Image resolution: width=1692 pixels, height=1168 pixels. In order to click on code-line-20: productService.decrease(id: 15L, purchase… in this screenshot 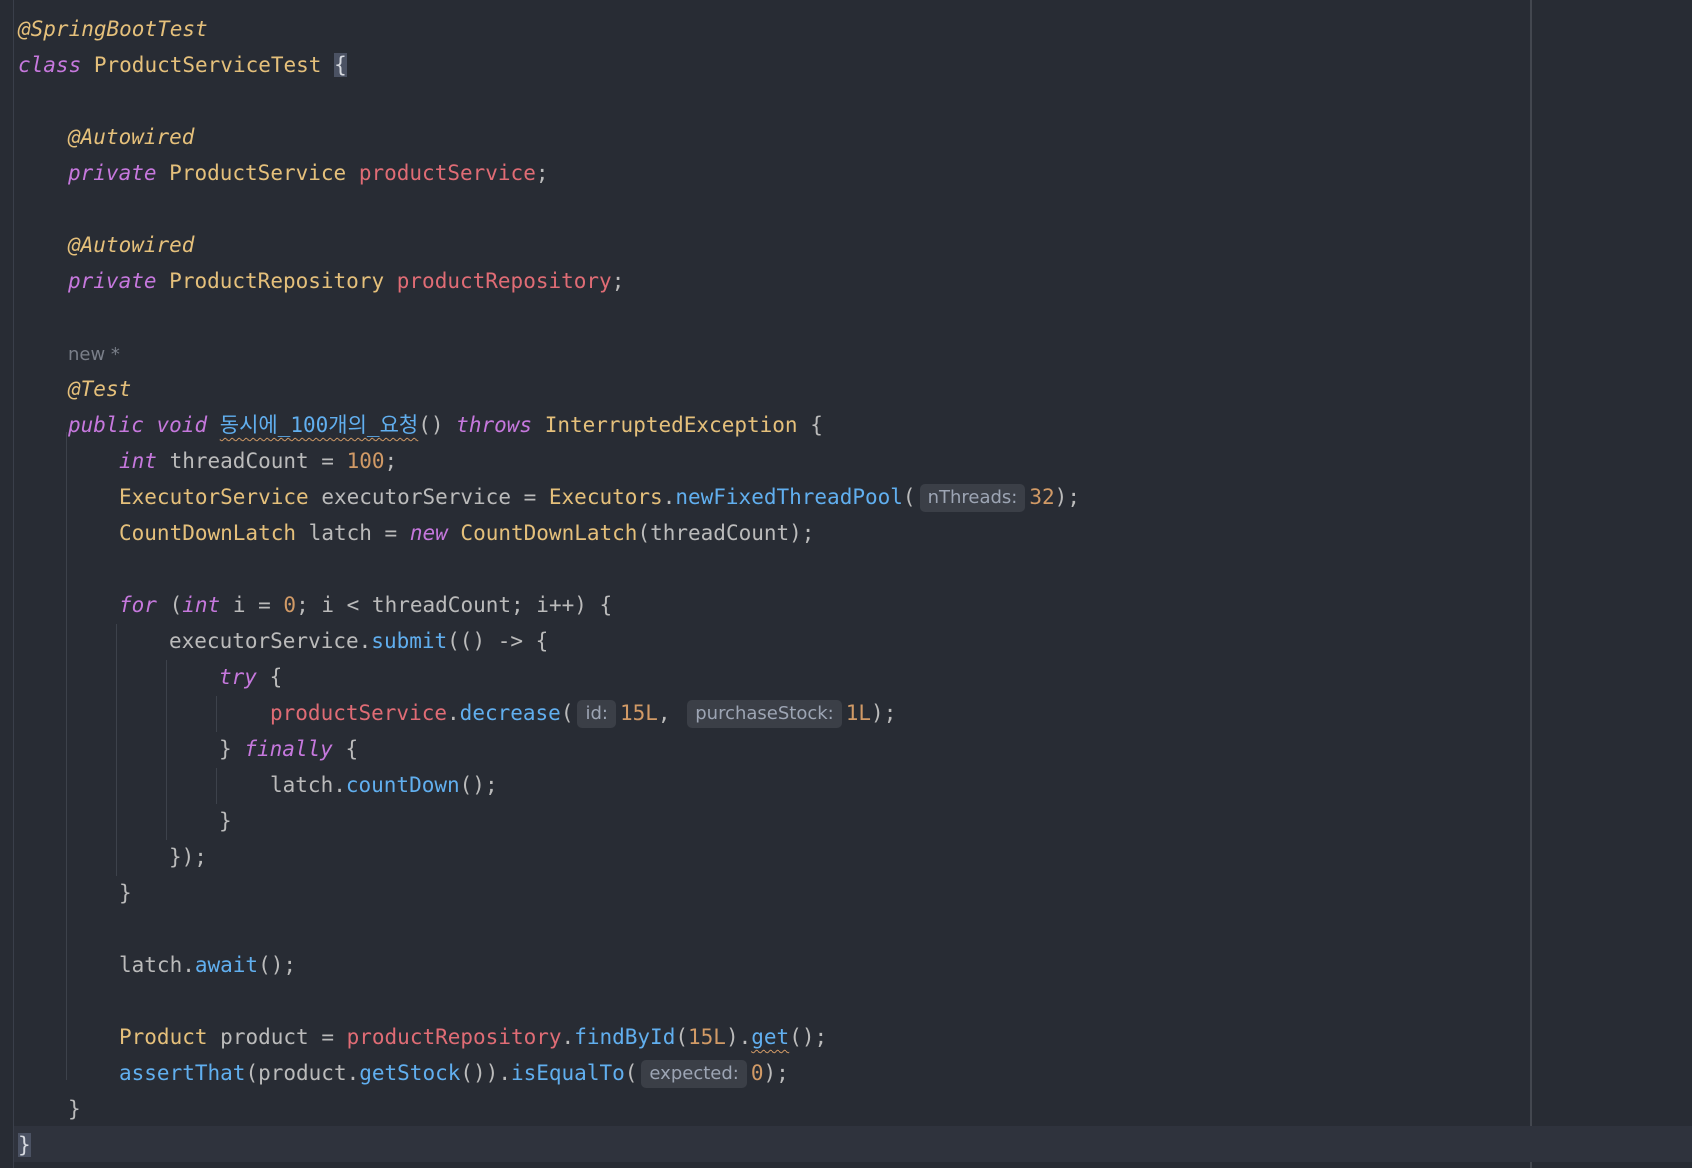, I will do `click(583, 713)`.